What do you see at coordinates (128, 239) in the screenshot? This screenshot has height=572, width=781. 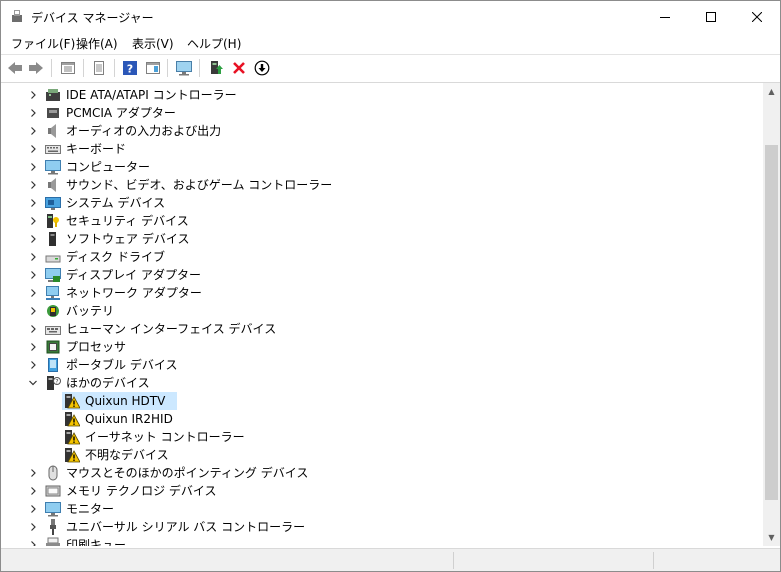 I see `device-label: ソフトウェア デバイス` at bounding box center [128, 239].